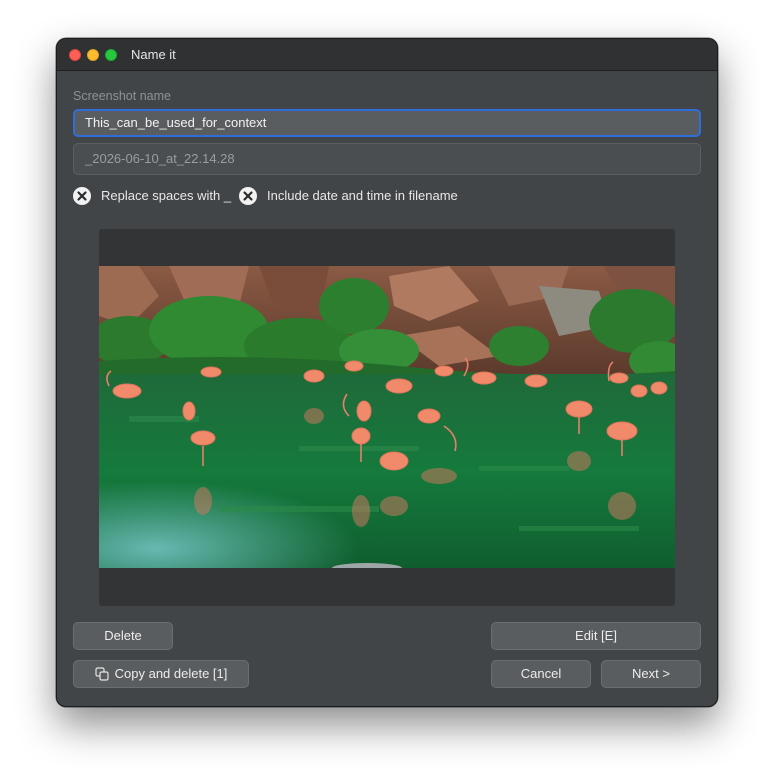 The height and width of the screenshot is (779, 772). I want to click on copy-icon, so click(102, 673).